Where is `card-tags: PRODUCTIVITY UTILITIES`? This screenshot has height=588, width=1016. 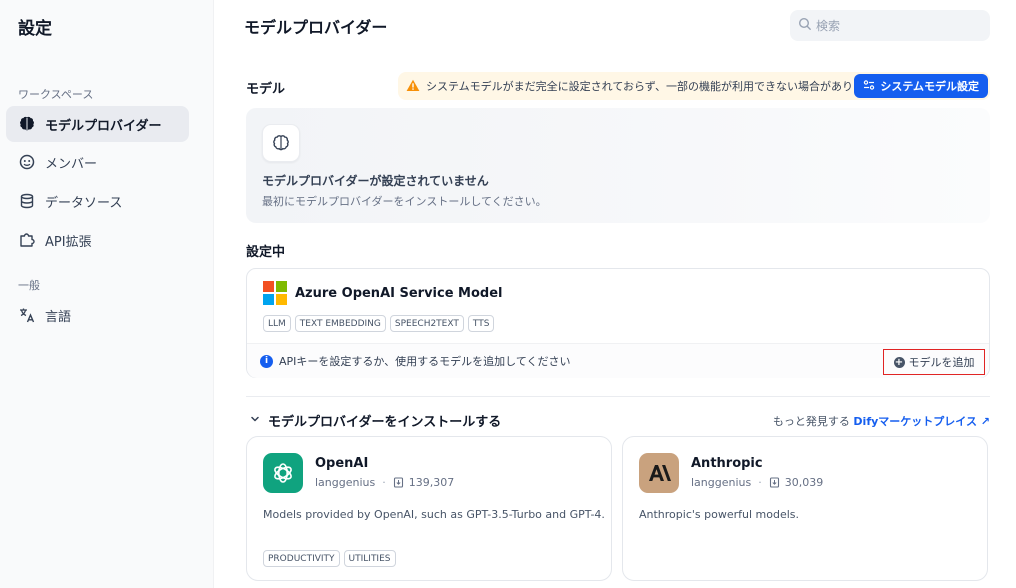 card-tags: PRODUCTIVITY UTILITIES is located at coordinates (329, 558).